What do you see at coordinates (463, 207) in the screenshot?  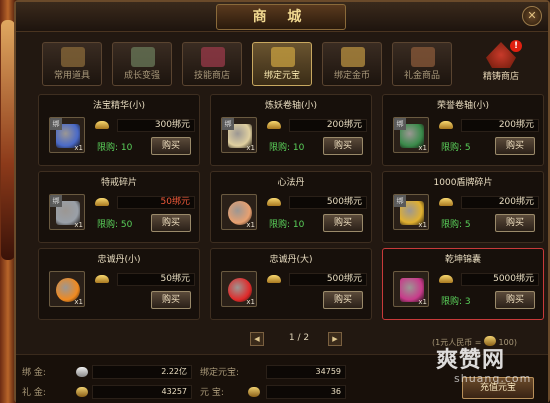 I see `item-card: 1000盾牌碎片绑 x1 200绑元 限购: 5 购买` at bounding box center [463, 207].